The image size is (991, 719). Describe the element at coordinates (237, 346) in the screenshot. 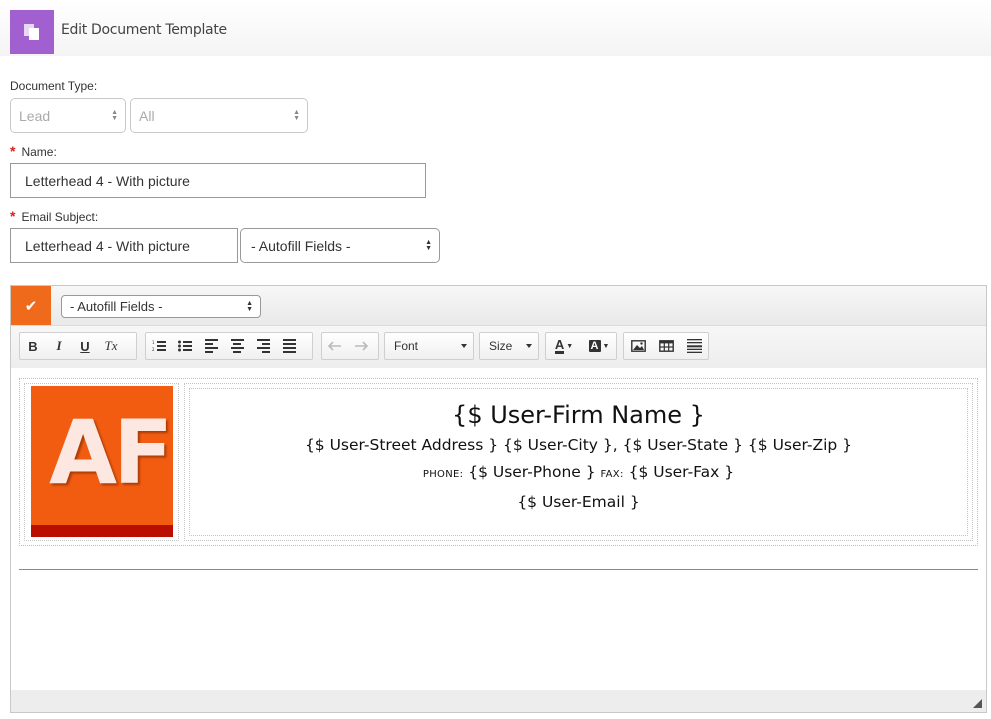

I see `align-center-icon` at that location.